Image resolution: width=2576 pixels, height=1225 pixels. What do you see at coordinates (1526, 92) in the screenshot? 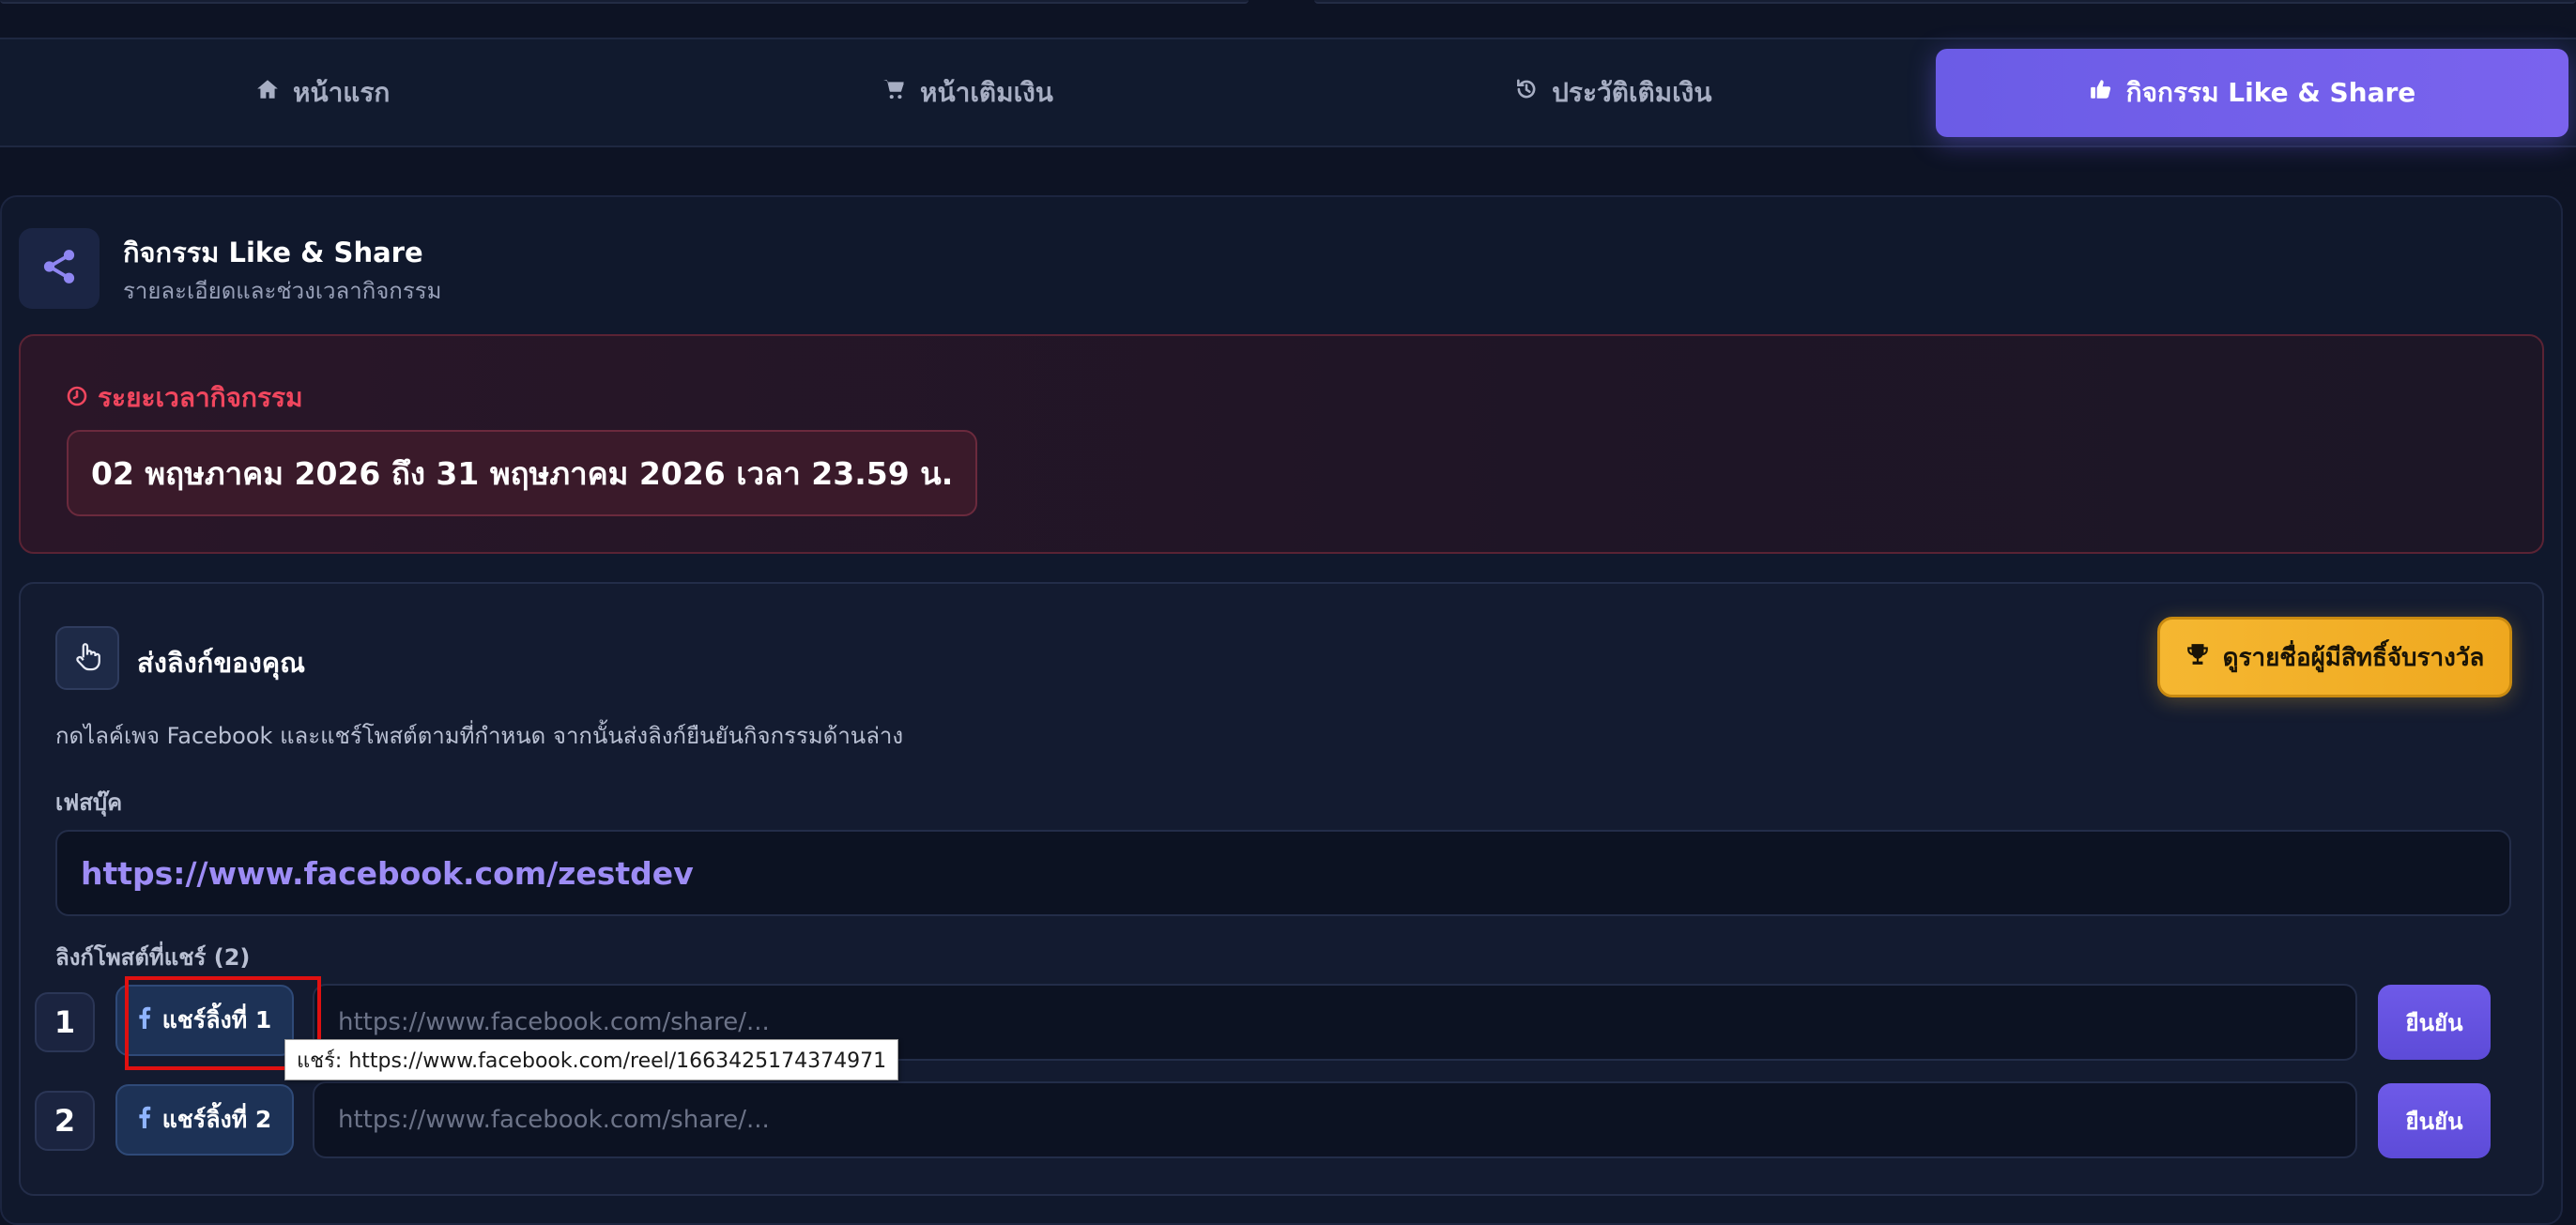
I see `history-icon` at bounding box center [1526, 92].